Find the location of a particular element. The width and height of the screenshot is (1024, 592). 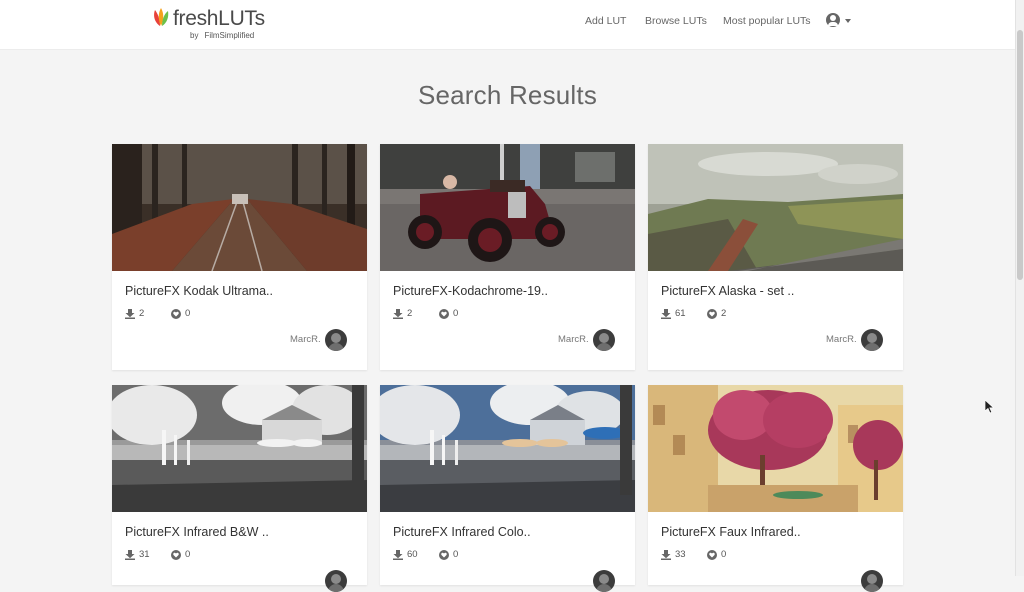

user-menu-dropdown is located at coordinates (840, 22).